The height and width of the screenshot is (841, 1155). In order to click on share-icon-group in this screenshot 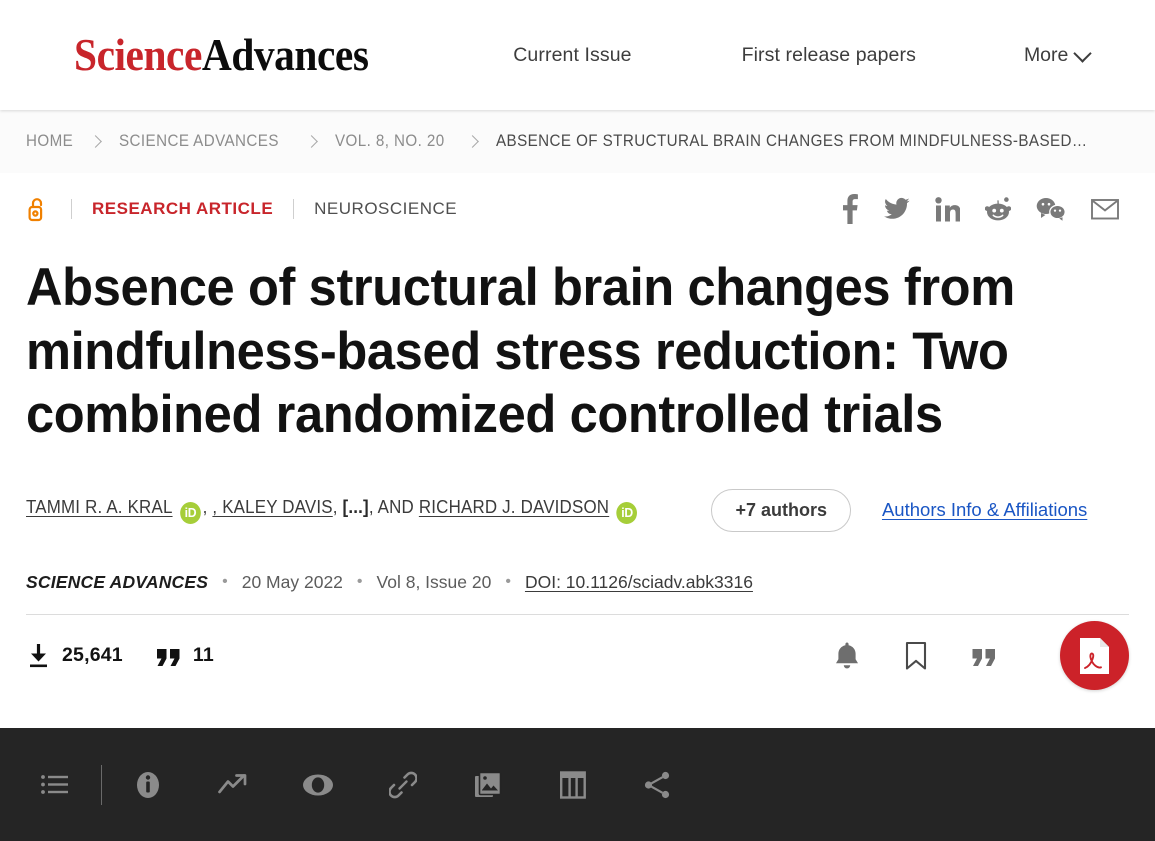, I will do `click(985, 209)`.